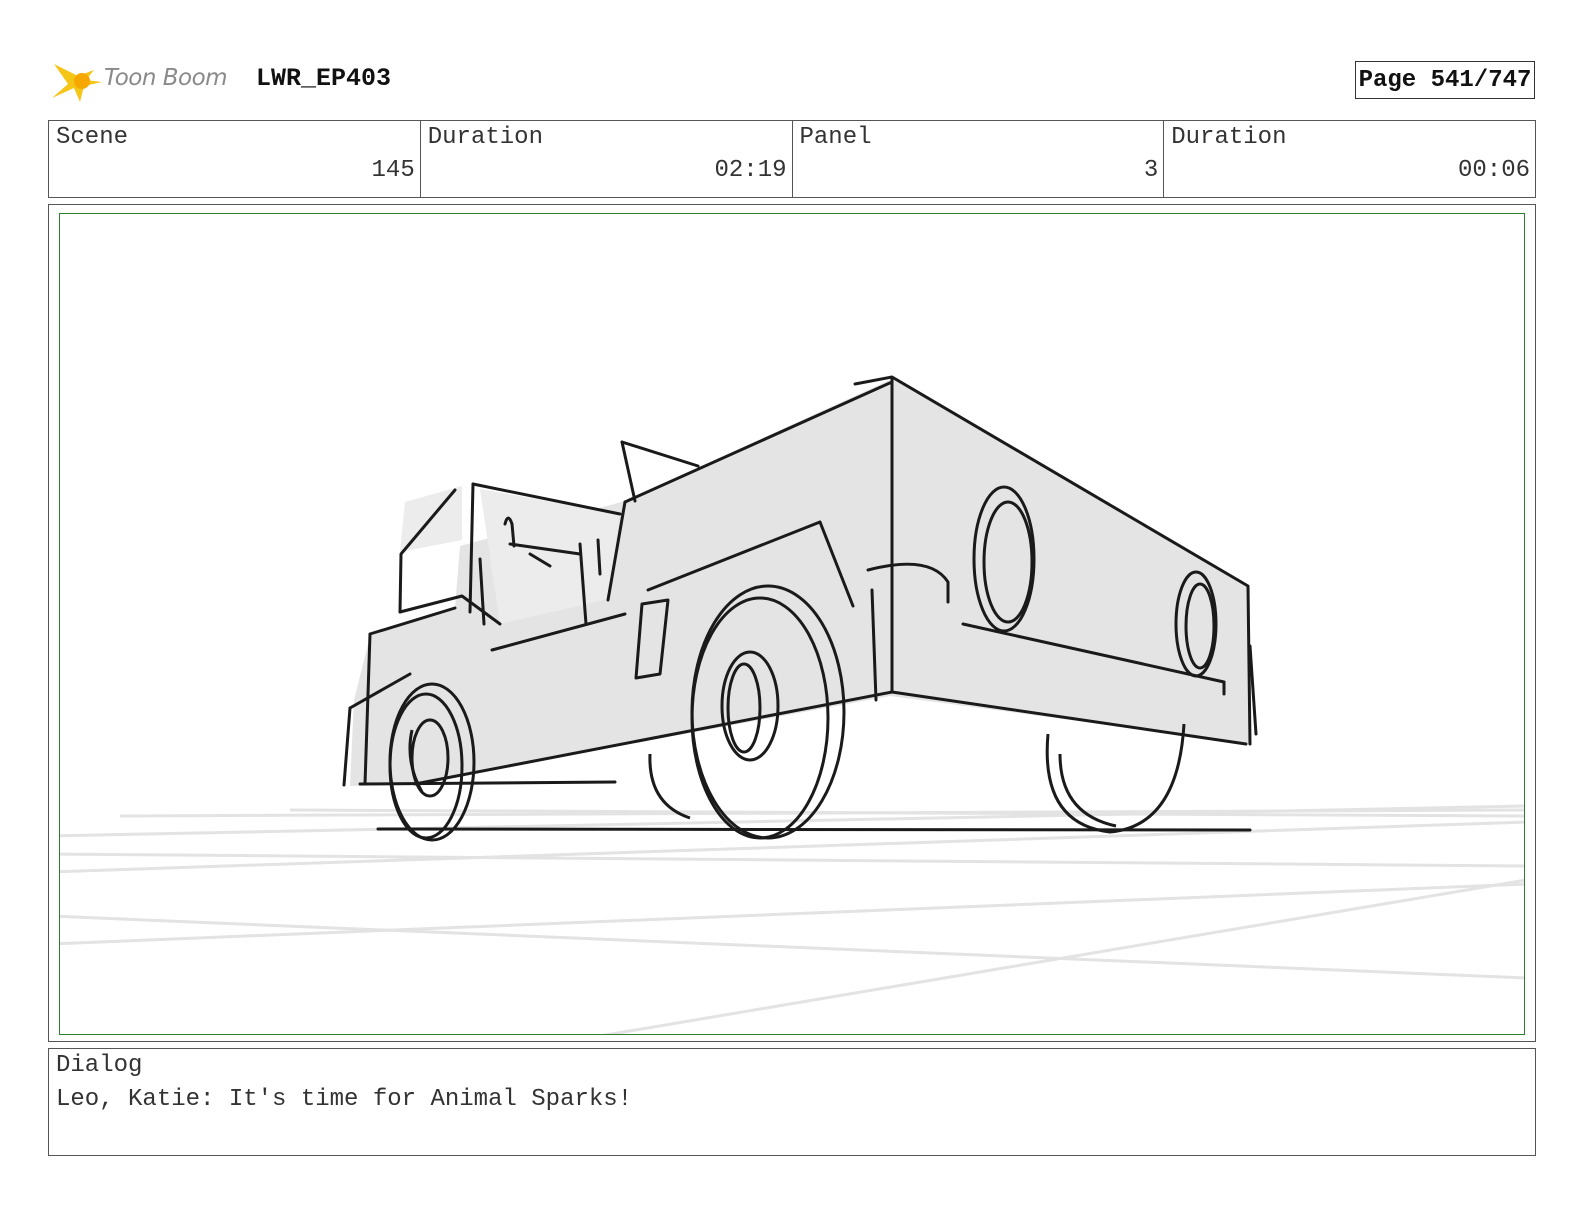 Image resolution: width=1584 pixels, height=1224 pixels. I want to click on panel-value: 3, so click(1151, 170).